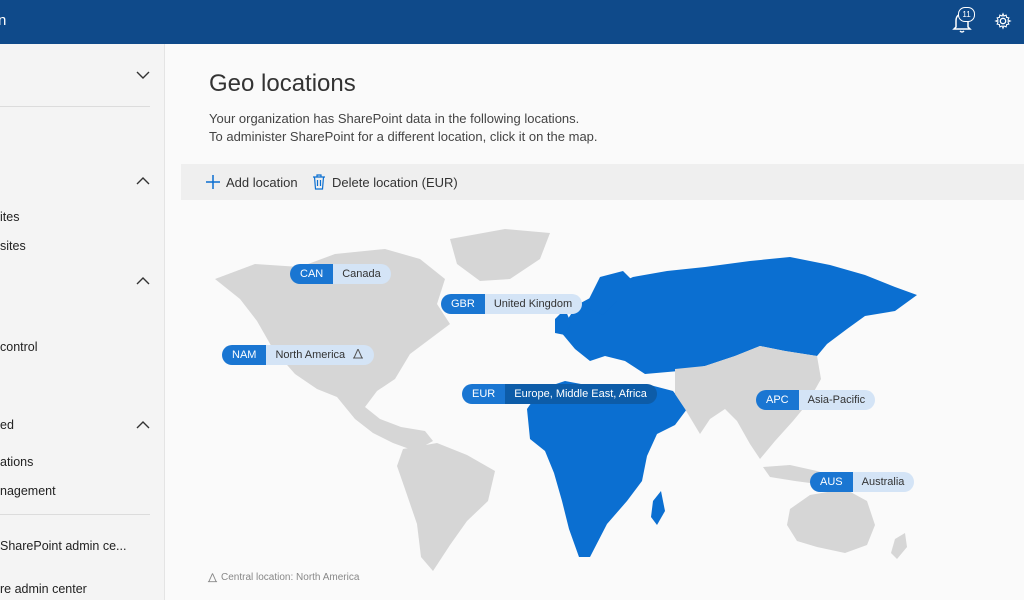 This screenshot has width=1024, height=600. Describe the element at coordinates (512, 22) in the screenshot. I see `top-bar: n 11` at that location.